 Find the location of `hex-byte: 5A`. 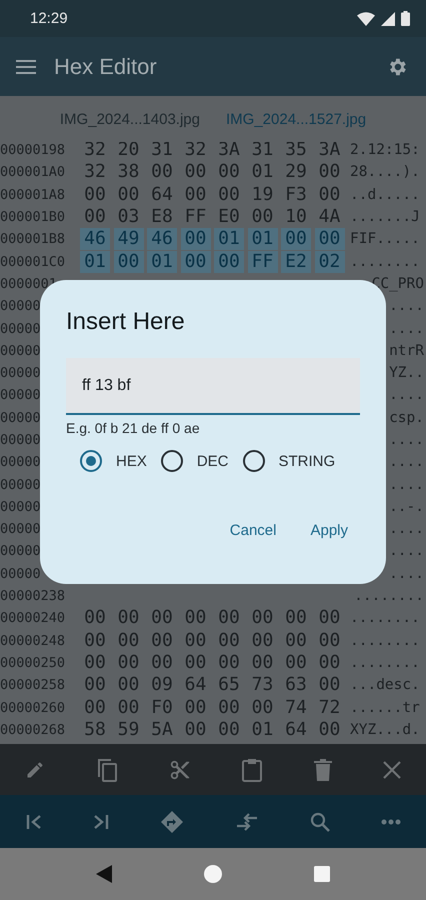

hex-byte: 5A is located at coordinates (162, 729).